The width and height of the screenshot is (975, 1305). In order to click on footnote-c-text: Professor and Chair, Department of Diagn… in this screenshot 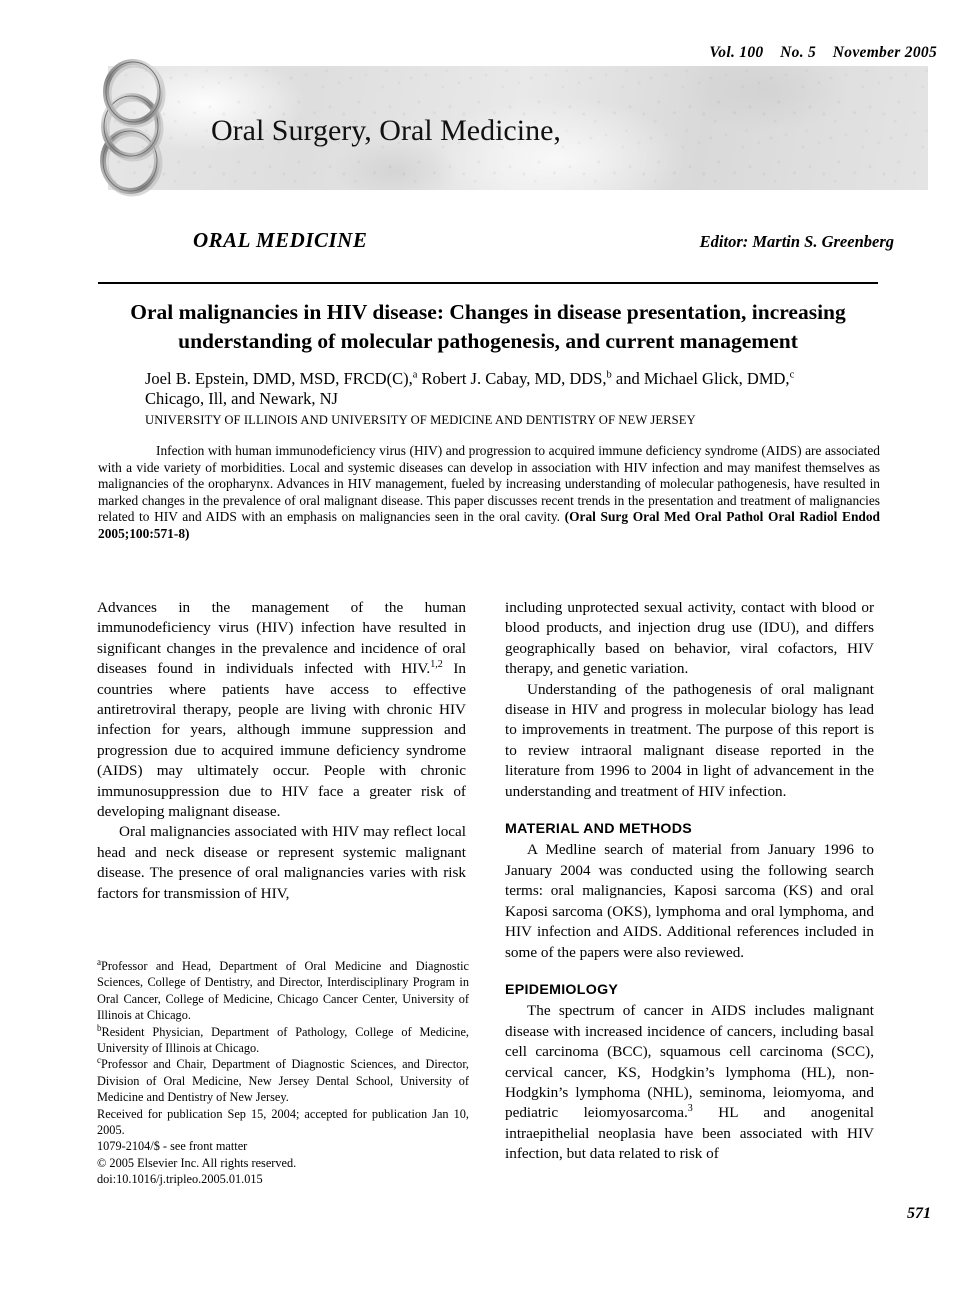, I will do `click(283, 1081)`.